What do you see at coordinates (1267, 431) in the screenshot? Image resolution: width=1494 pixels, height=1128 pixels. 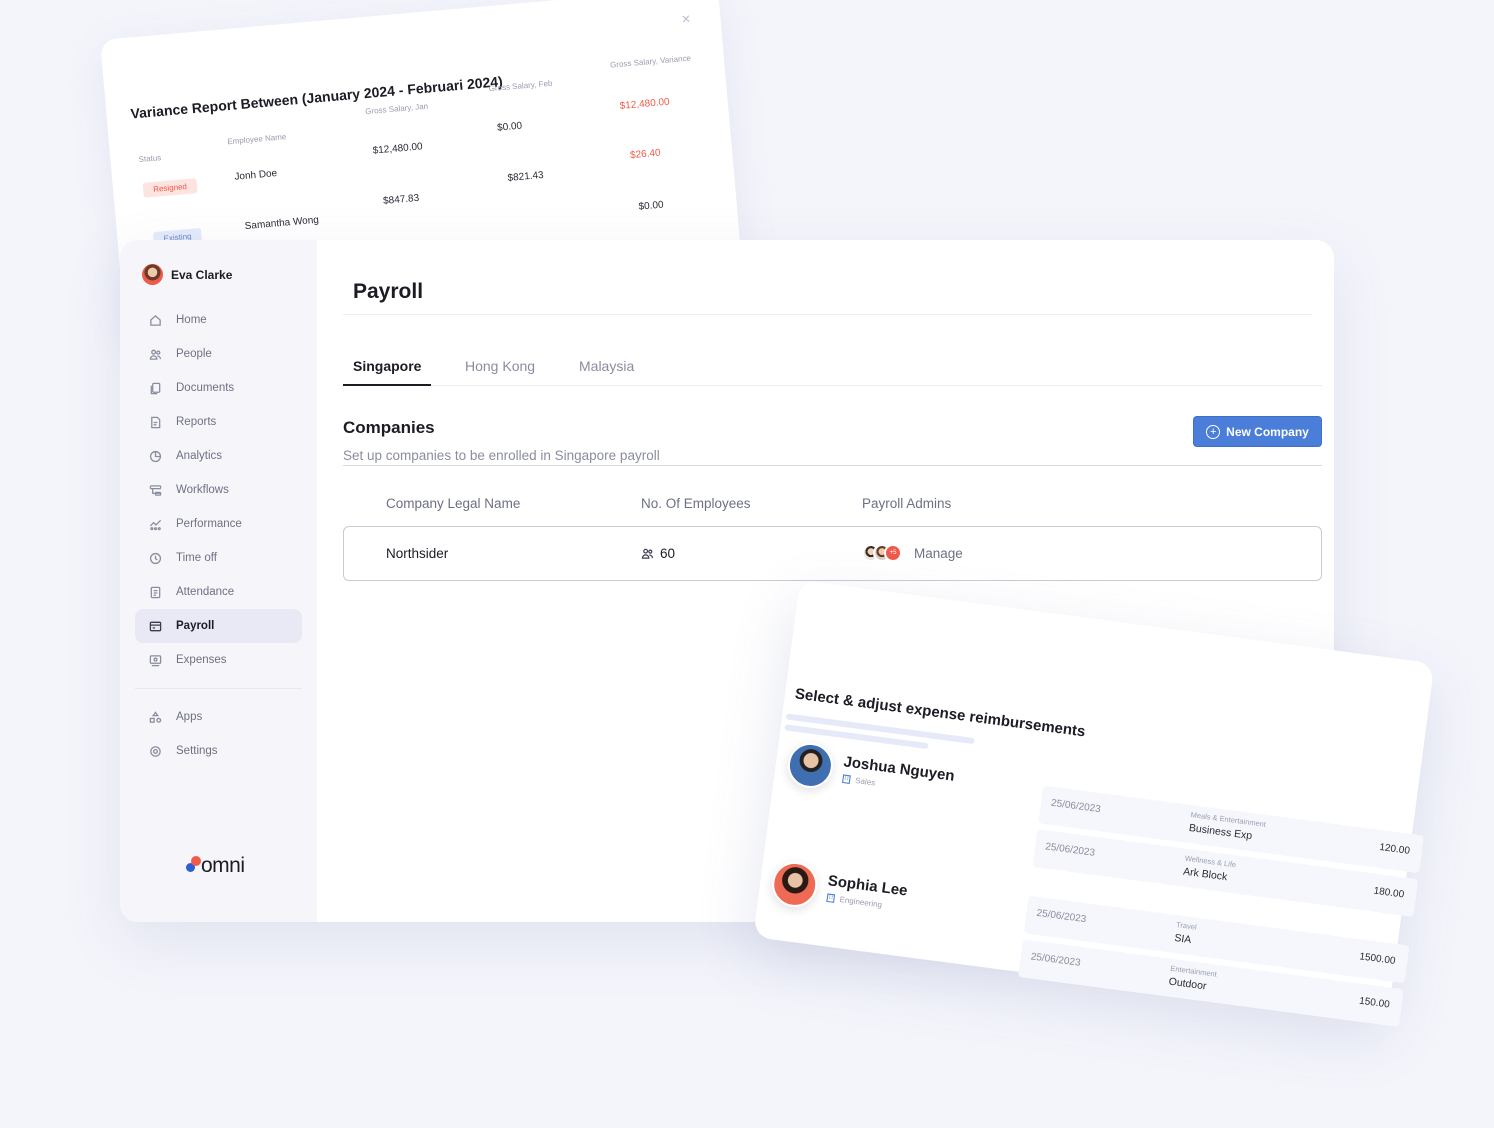 I see `new-company-label: New Company` at bounding box center [1267, 431].